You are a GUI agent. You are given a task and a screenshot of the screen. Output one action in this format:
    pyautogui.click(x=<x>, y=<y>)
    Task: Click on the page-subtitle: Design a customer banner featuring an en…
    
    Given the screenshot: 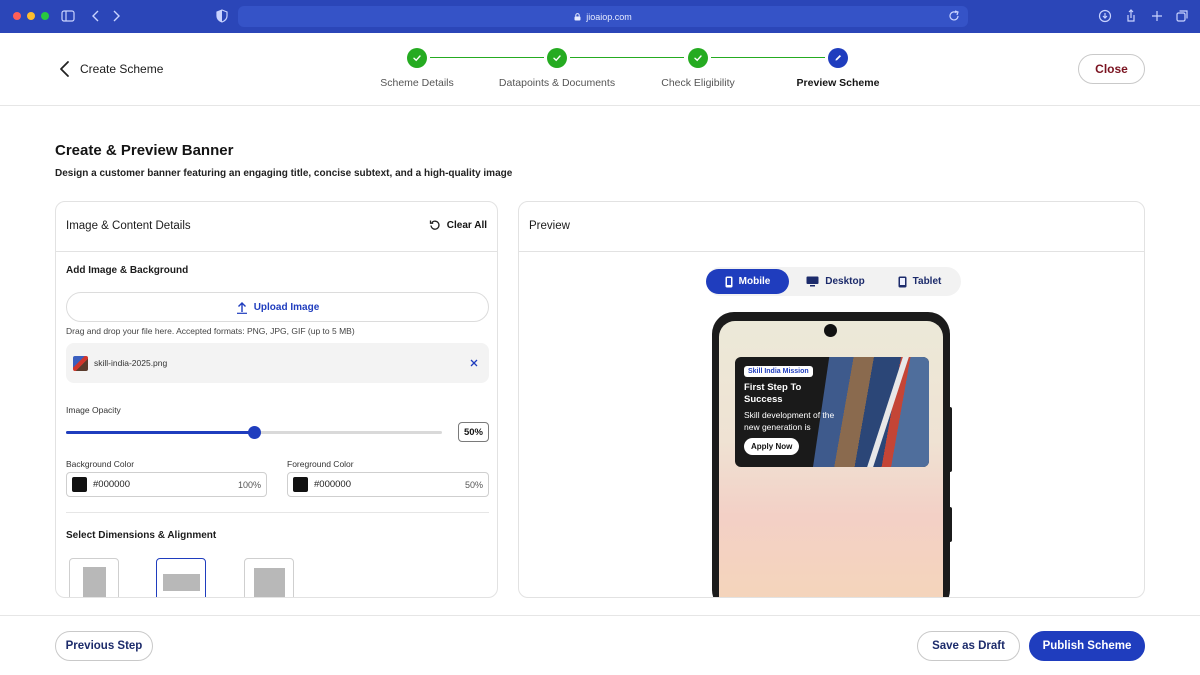 What is the action you would take?
    pyautogui.click(x=284, y=173)
    